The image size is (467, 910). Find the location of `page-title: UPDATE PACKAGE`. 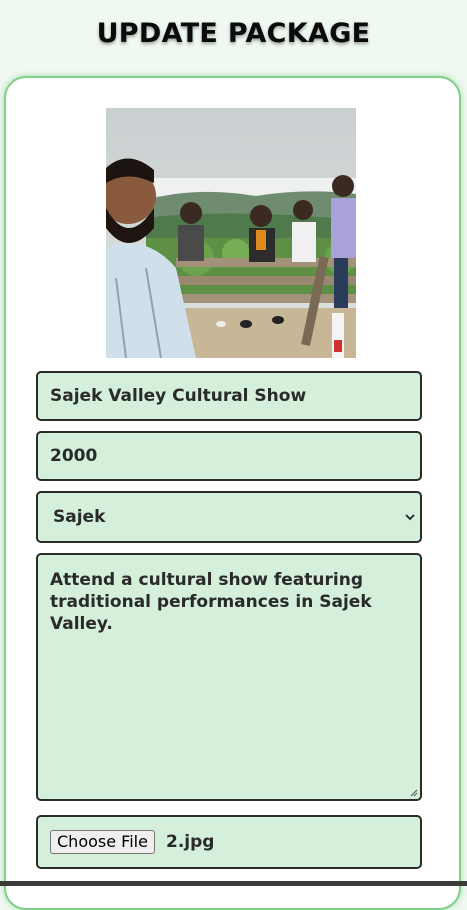

page-title: UPDATE PACKAGE is located at coordinates (233, 33).